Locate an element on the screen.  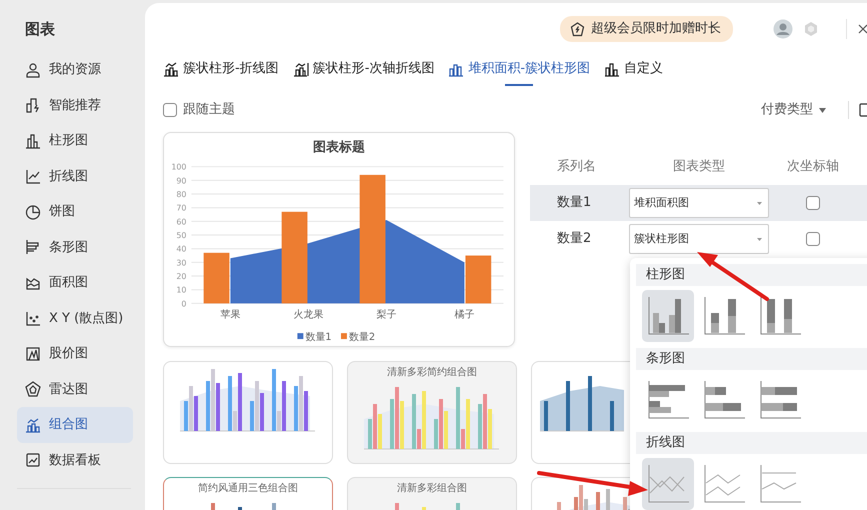
checkbox-label: 跟随主题 is located at coordinates (209, 110).